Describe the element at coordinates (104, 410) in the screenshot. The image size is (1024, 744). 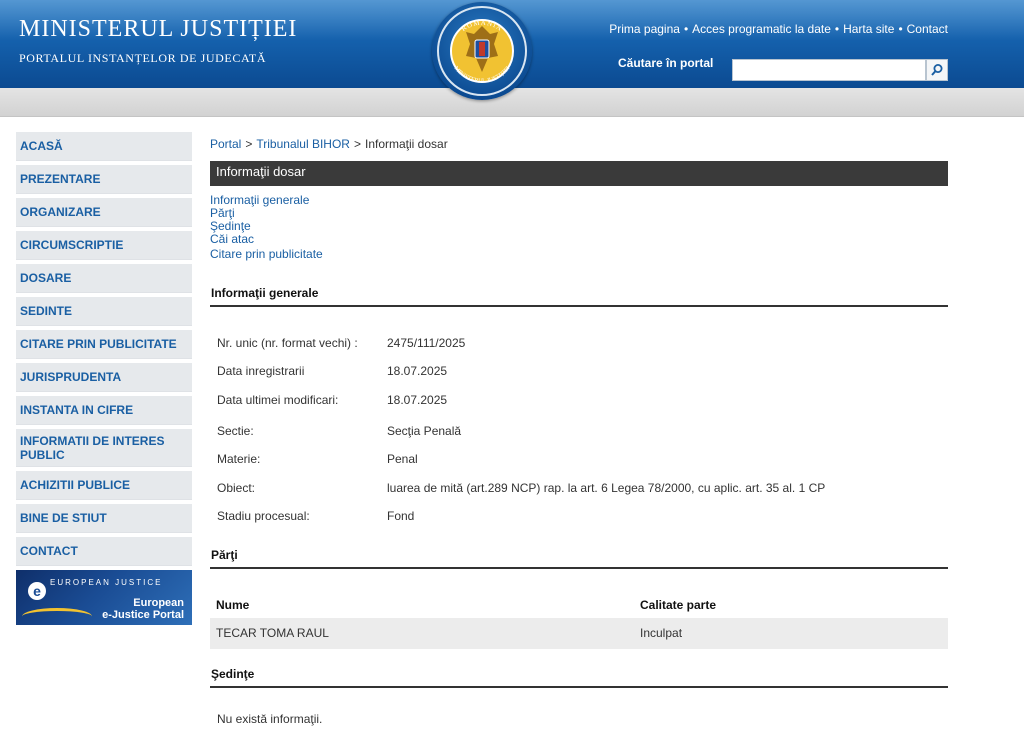
I see `sidebar-item-instanta-in-cifre: INSTANTA IN CIFRE` at that location.